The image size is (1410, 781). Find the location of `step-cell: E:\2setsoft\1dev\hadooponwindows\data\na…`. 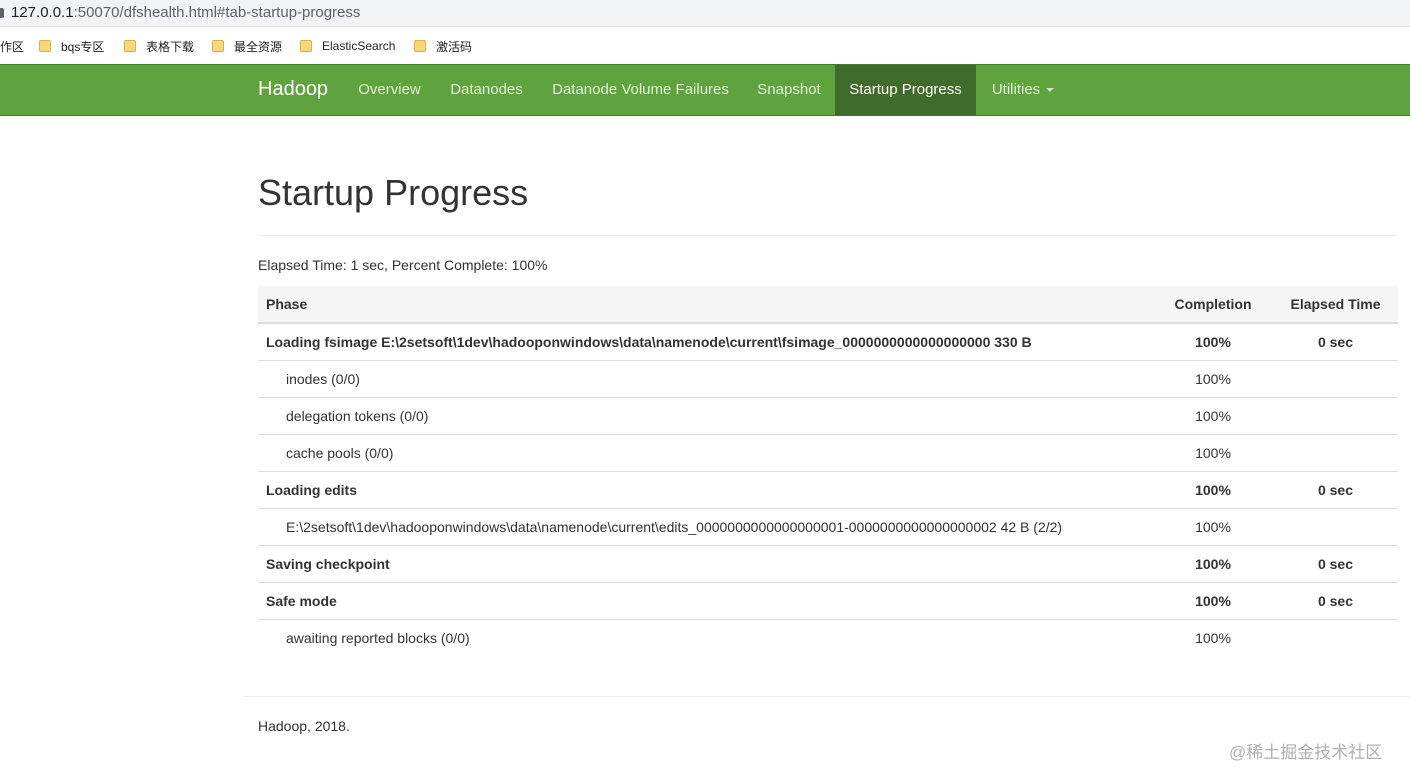

step-cell: E:\2setsoft\1dev\hadooponwindows\data\na… is located at coordinates (705, 527).